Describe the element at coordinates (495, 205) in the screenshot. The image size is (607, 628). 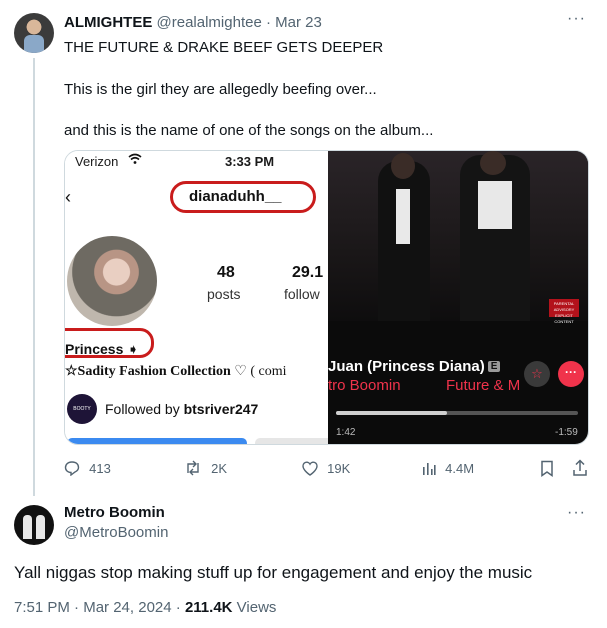
I see `figure-right-shirt` at that location.